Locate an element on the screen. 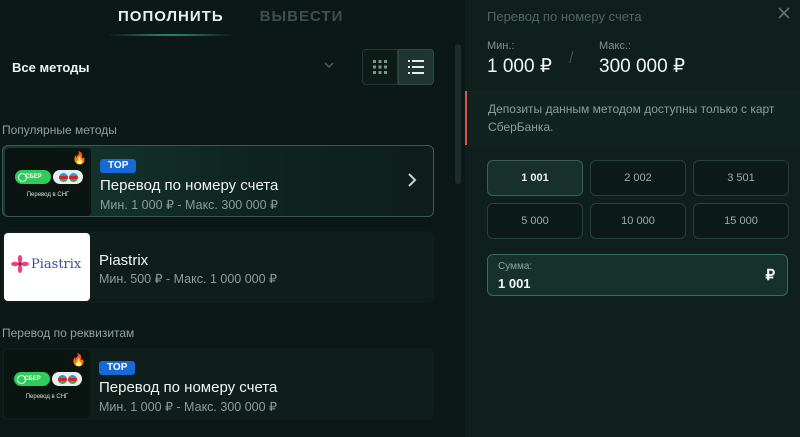  amount-preset-button: 5 000 is located at coordinates (535, 221).